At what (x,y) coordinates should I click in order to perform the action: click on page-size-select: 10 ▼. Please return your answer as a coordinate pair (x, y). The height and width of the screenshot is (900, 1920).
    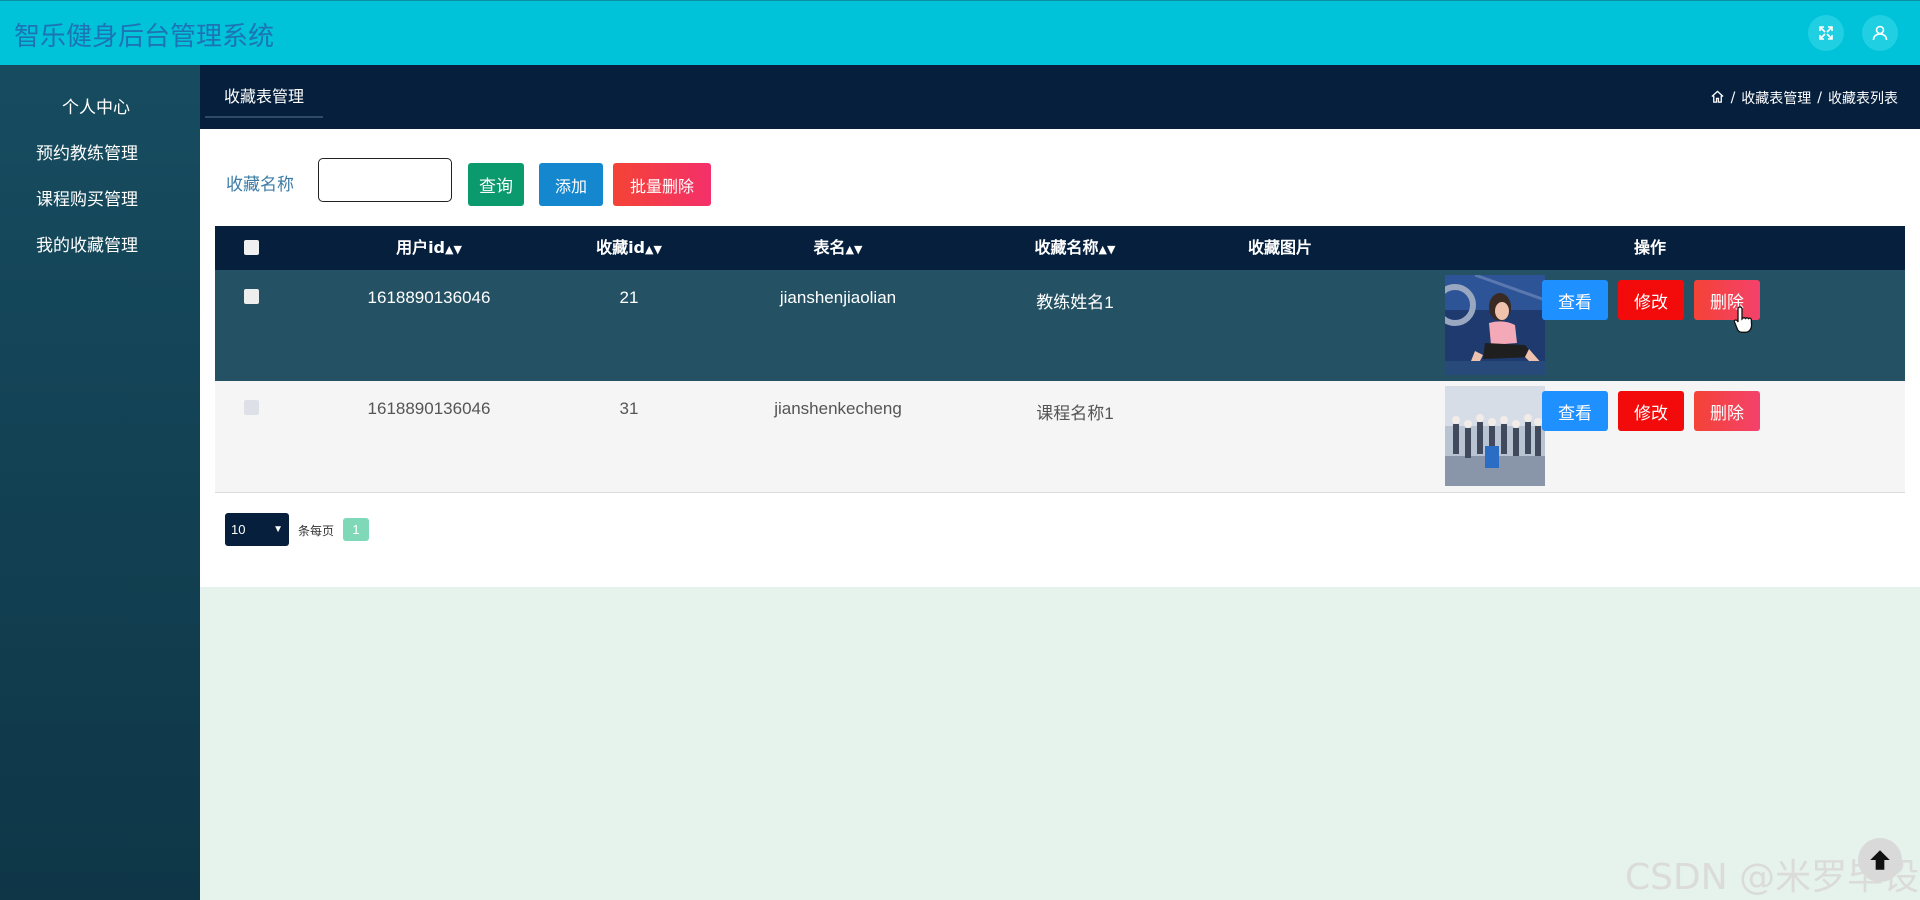
    Looking at the image, I should click on (257, 529).